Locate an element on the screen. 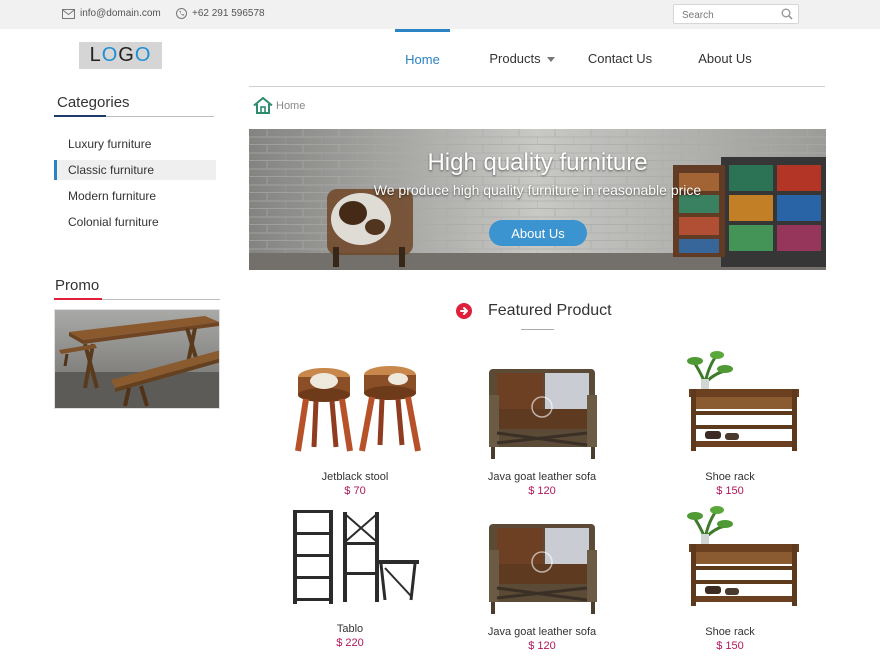 The height and width of the screenshot is (660, 880). stool-illustration is located at coordinates (358, 409).